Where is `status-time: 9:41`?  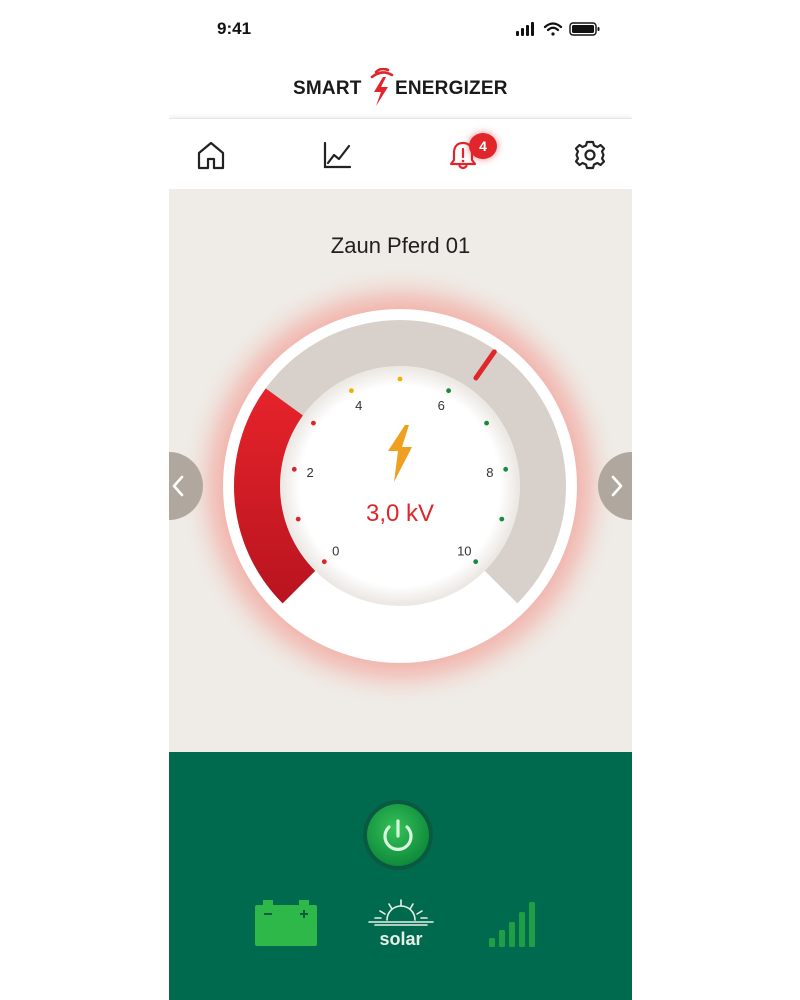
status-time: 9:41 is located at coordinates (234, 28).